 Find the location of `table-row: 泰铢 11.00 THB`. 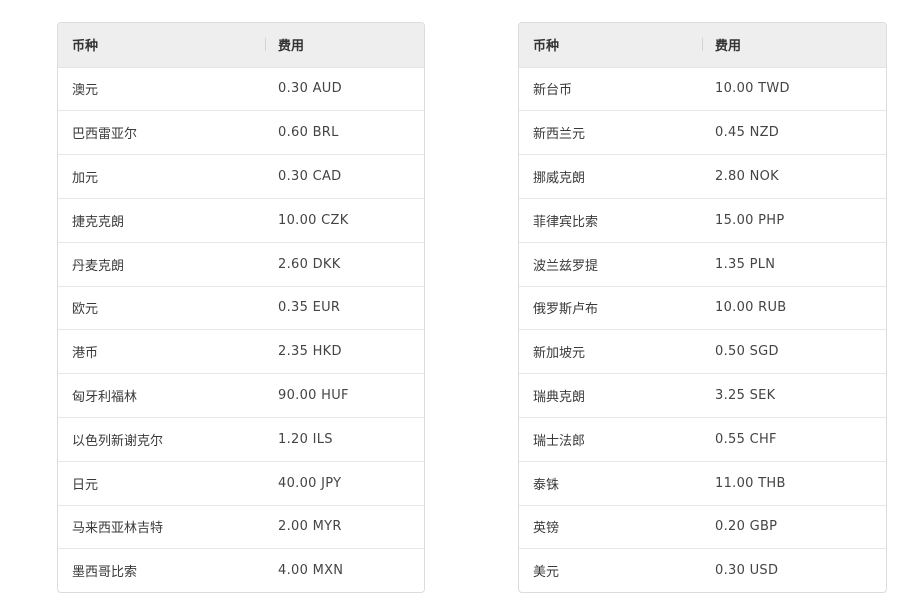

table-row: 泰铢 11.00 THB is located at coordinates (702, 482).